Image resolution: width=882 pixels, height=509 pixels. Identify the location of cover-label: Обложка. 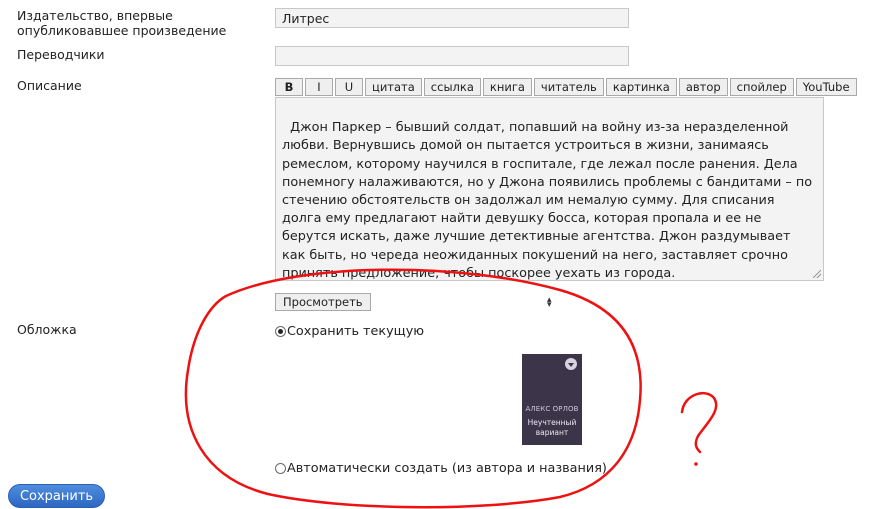
(47, 329).